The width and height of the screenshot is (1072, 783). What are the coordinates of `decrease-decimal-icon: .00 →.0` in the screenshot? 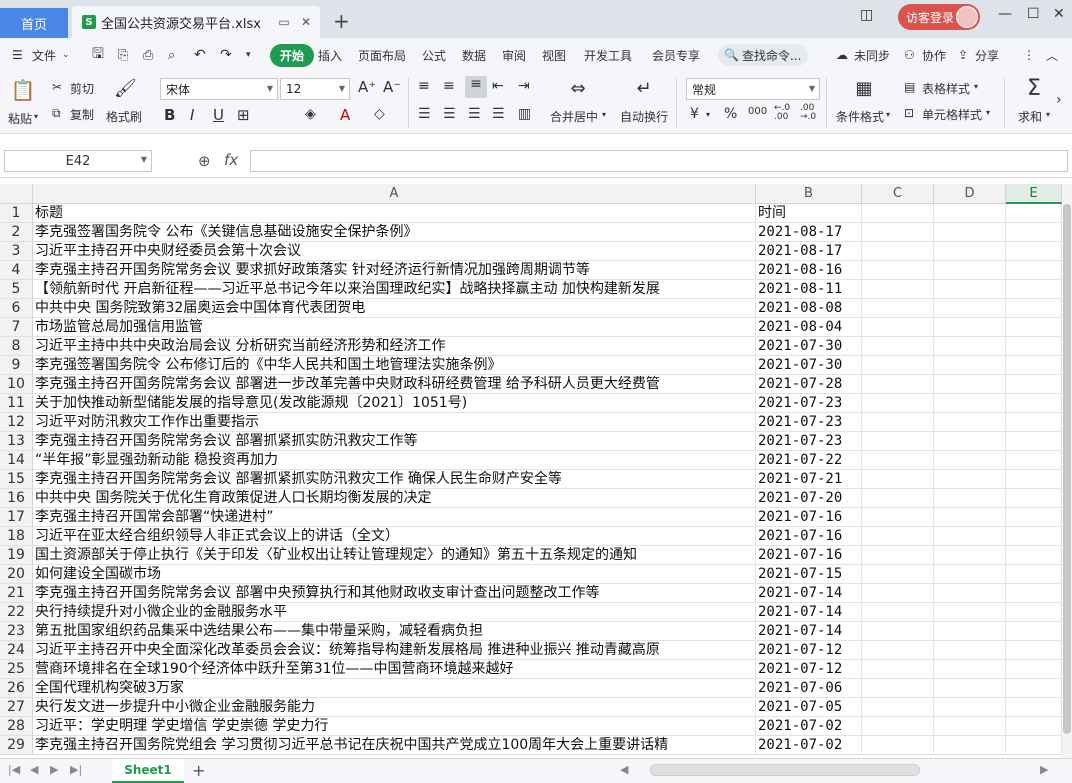 It's located at (808, 113).